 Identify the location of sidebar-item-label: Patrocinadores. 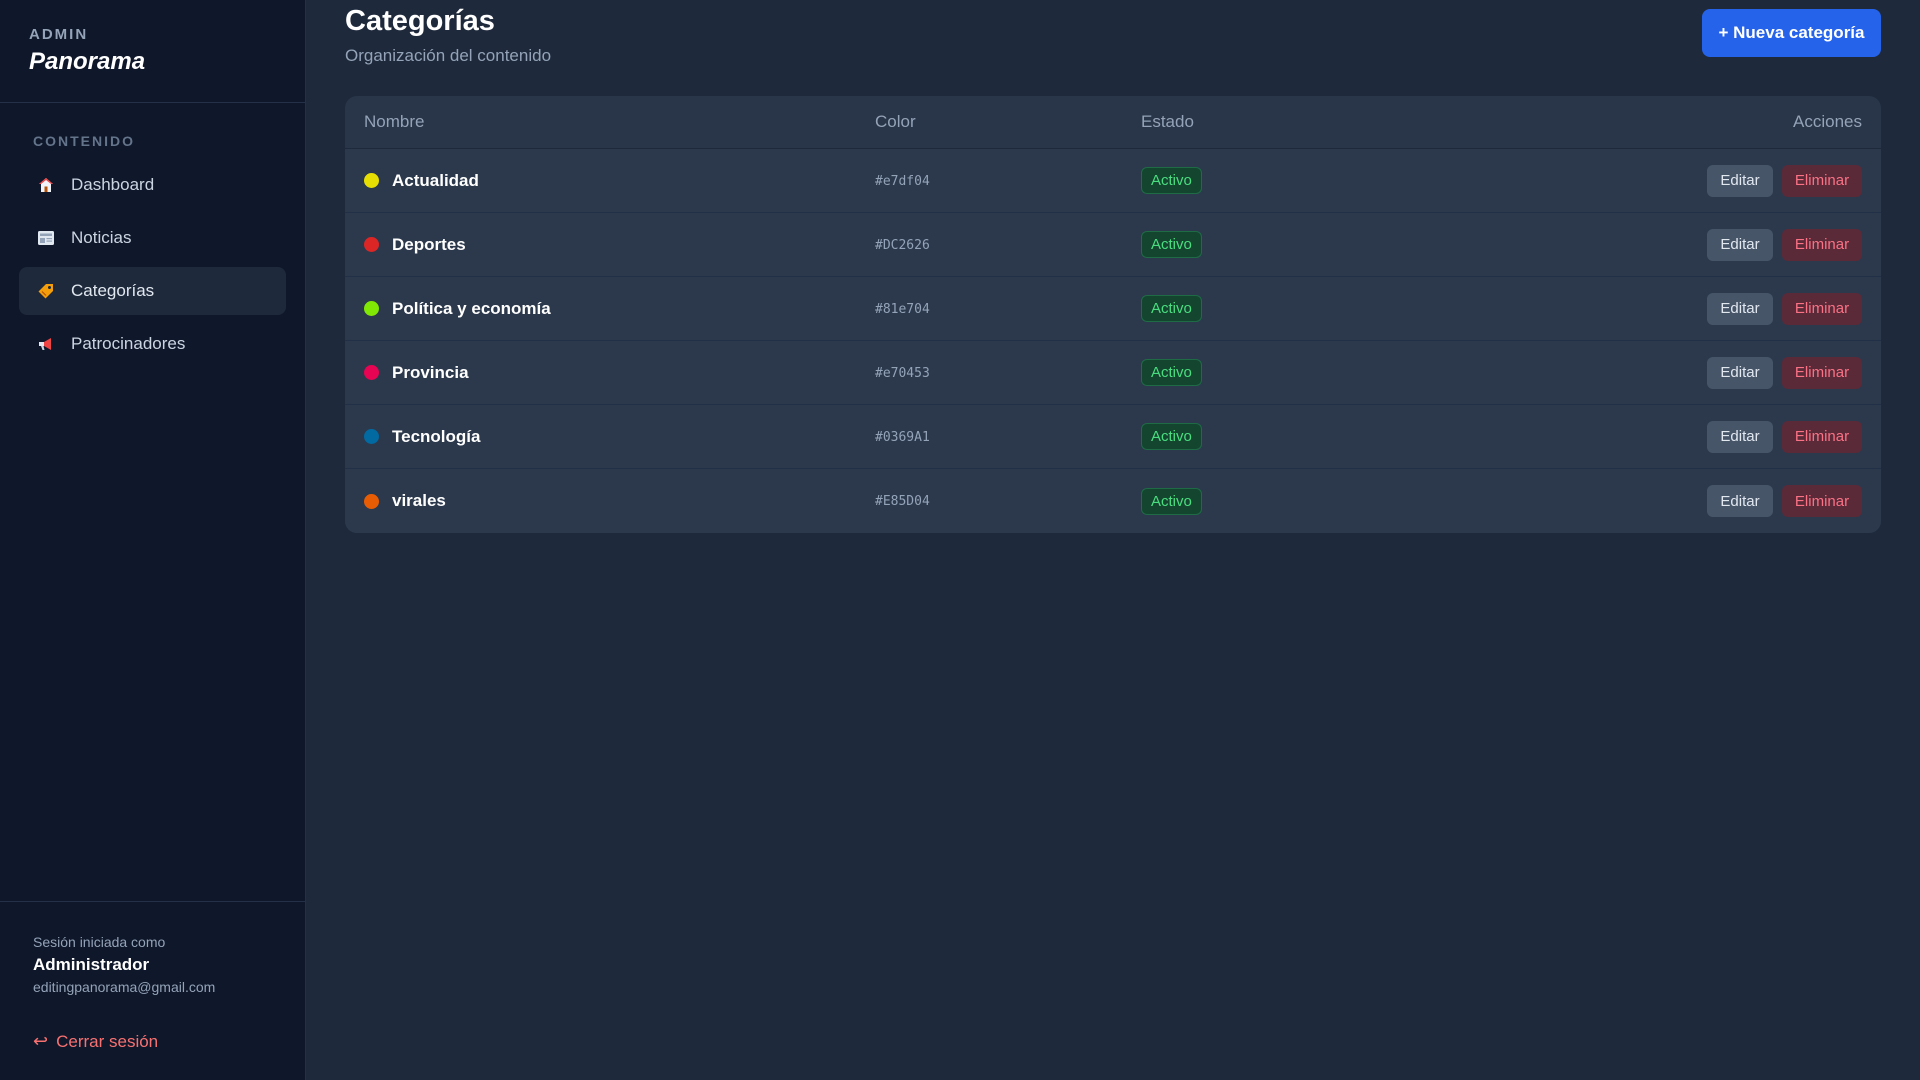
(128, 343).